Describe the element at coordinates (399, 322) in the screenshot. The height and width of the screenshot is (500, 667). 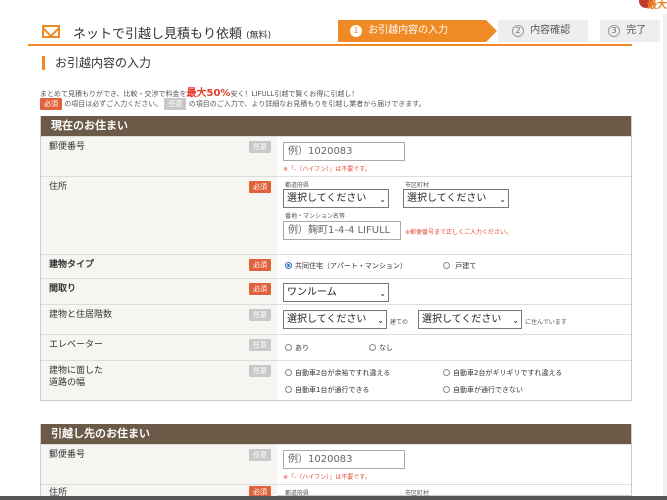
I see `floors-mid-text: 建ての` at that location.